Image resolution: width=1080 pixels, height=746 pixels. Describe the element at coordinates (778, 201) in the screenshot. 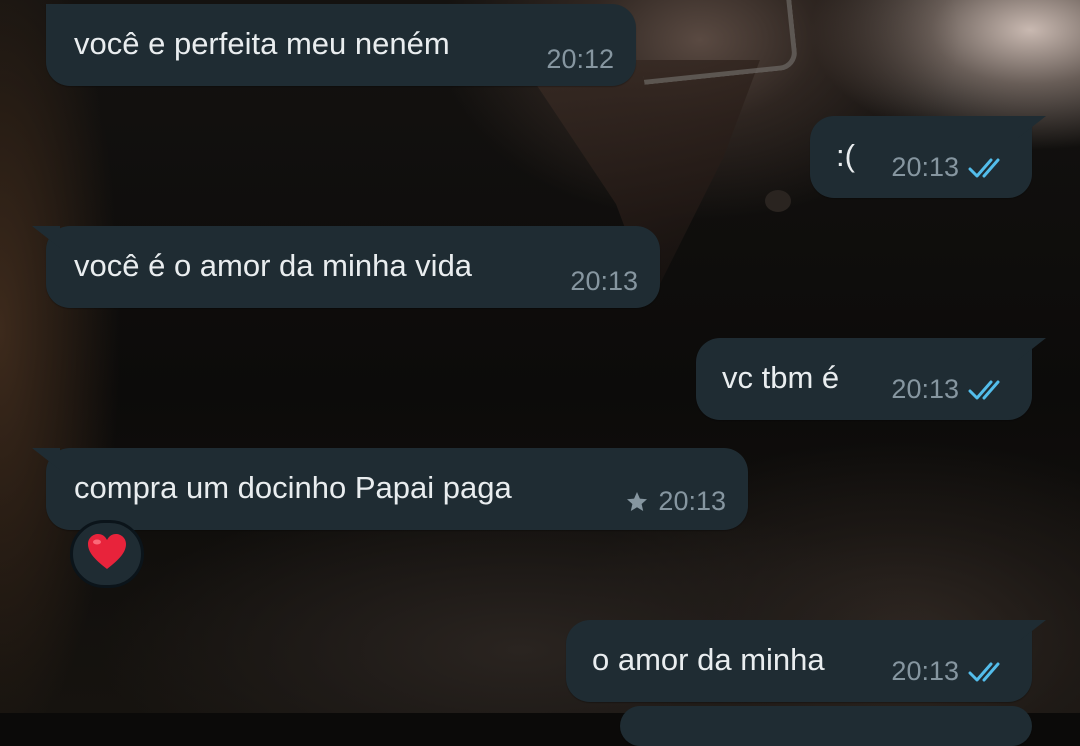

I see `wallpaper-button-shape` at that location.